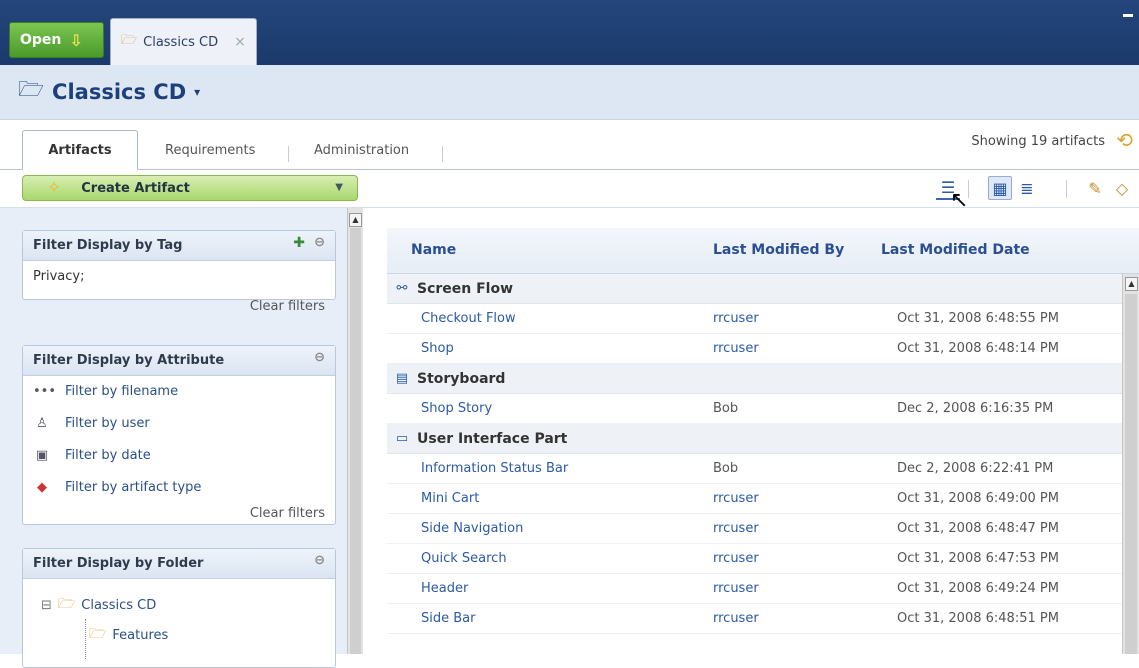 The height and width of the screenshot is (668, 1139). What do you see at coordinates (105, 391) in the screenshot?
I see `filter-by-filename: ••• Filter by filename` at bounding box center [105, 391].